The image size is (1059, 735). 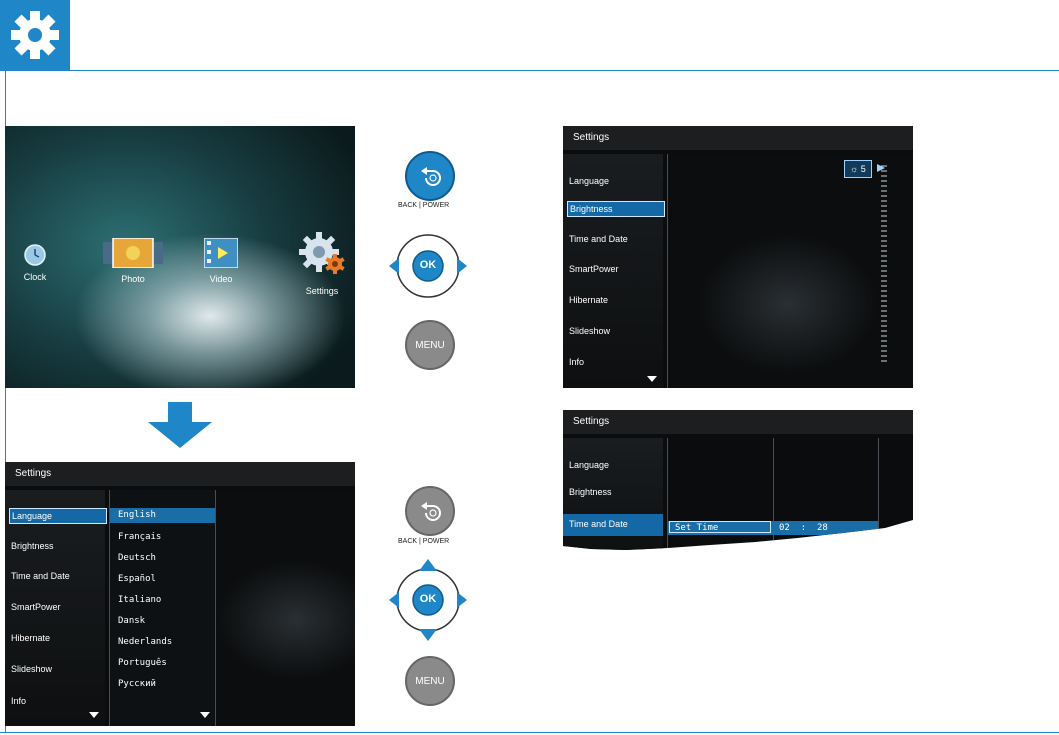 What do you see at coordinates (137, 579) in the screenshot?
I see `language-option-spanish: Español` at bounding box center [137, 579].